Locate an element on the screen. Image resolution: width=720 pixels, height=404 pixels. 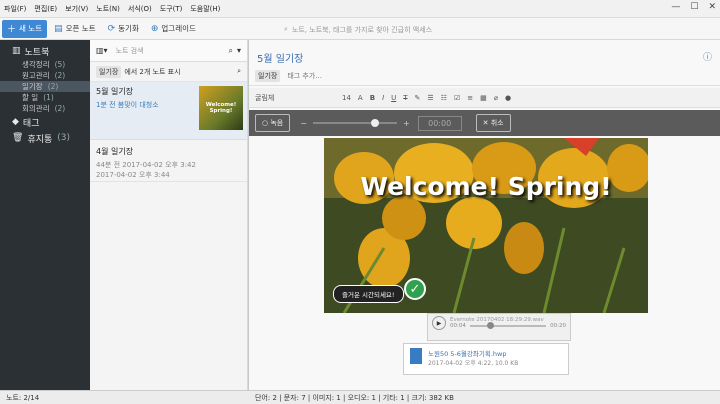
open-note-button: ▤ 오픈 노트 is located at coordinates (75, 29).